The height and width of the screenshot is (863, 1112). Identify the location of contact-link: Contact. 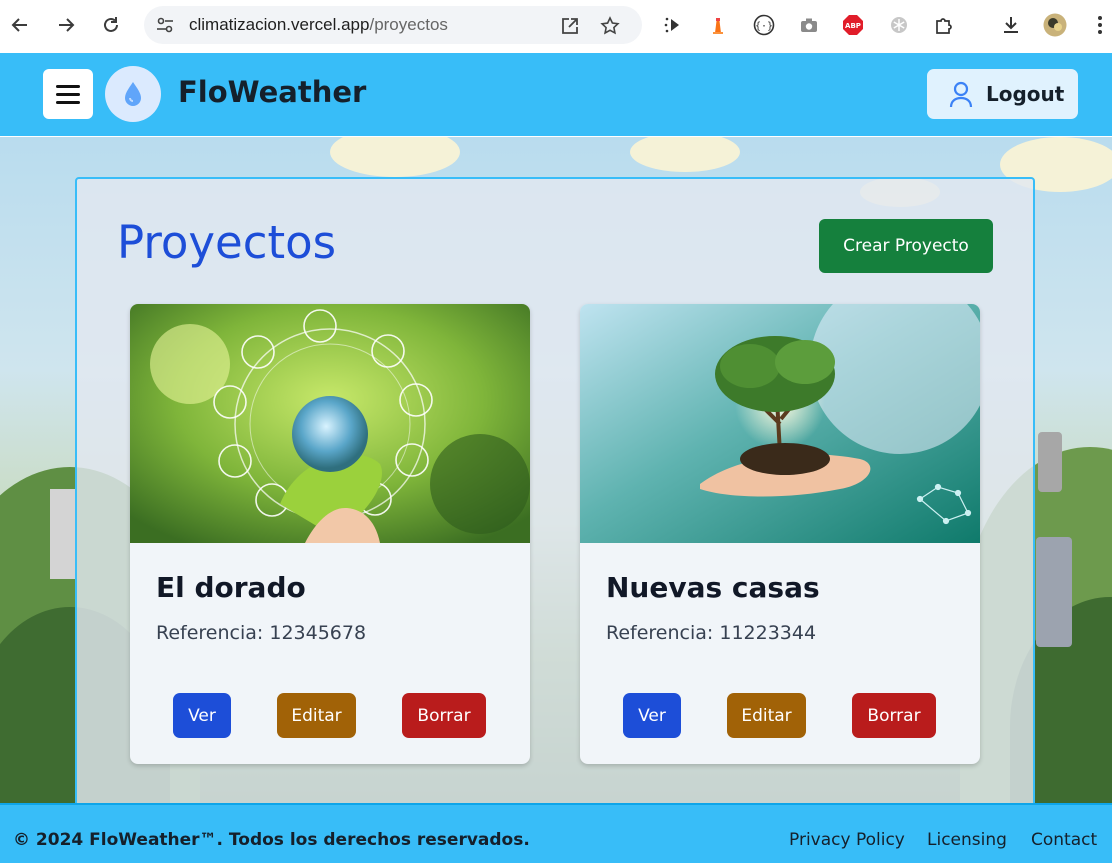
(1064, 840).